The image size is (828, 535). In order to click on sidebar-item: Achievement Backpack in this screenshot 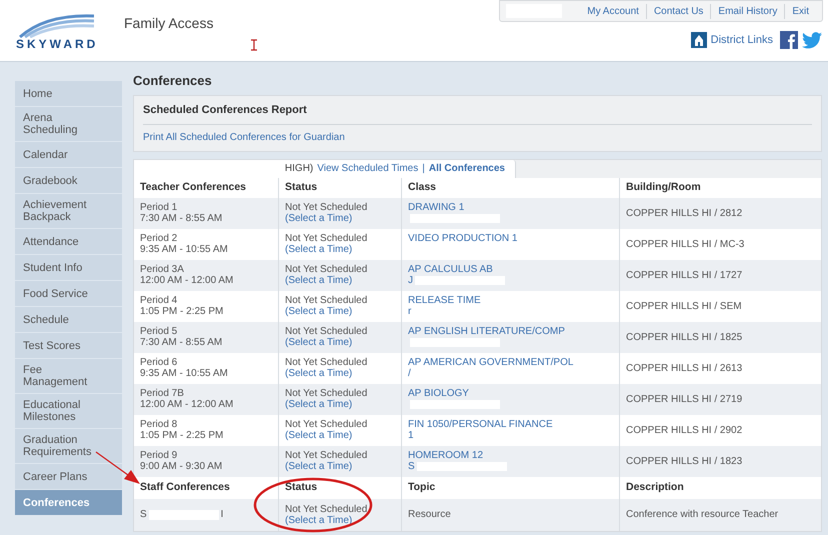, I will do `click(68, 211)`.